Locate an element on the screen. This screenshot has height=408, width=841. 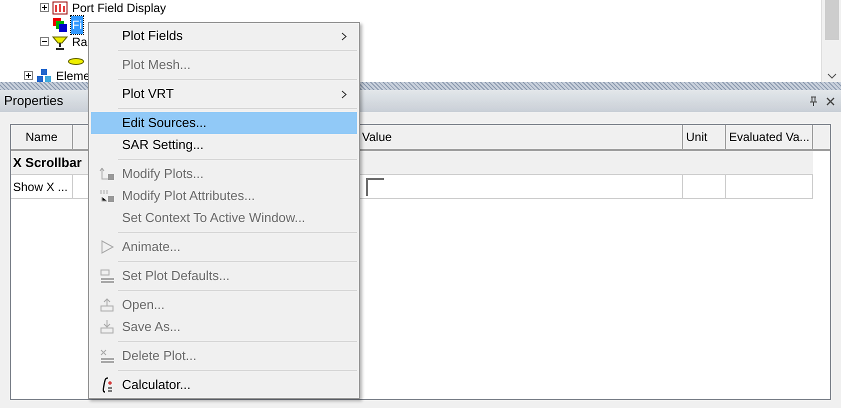
play-icon is located at coordinates (106, 247).